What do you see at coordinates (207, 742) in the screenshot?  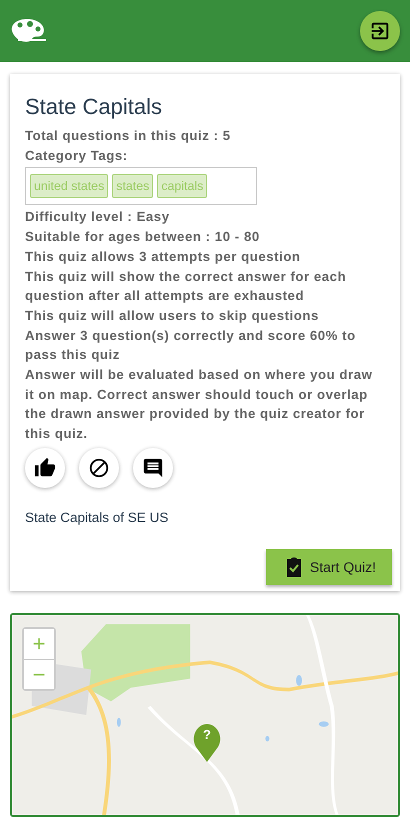 I see `map-marker: ?` at bounding box center [207, 742].